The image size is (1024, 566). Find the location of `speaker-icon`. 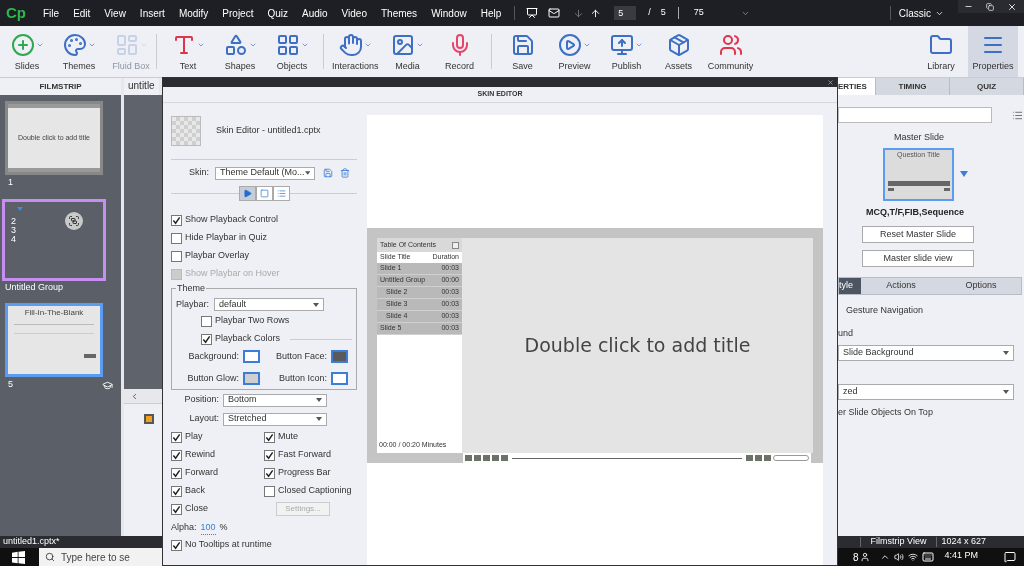

speaker-icon is located at coordinates (899, 557).